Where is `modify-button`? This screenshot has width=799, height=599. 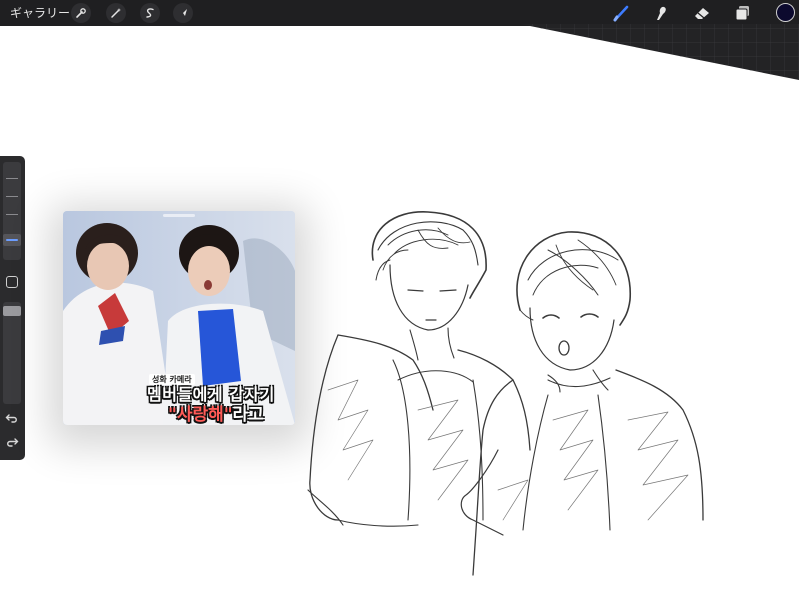 modify-button is located at coordinates (12, 282).